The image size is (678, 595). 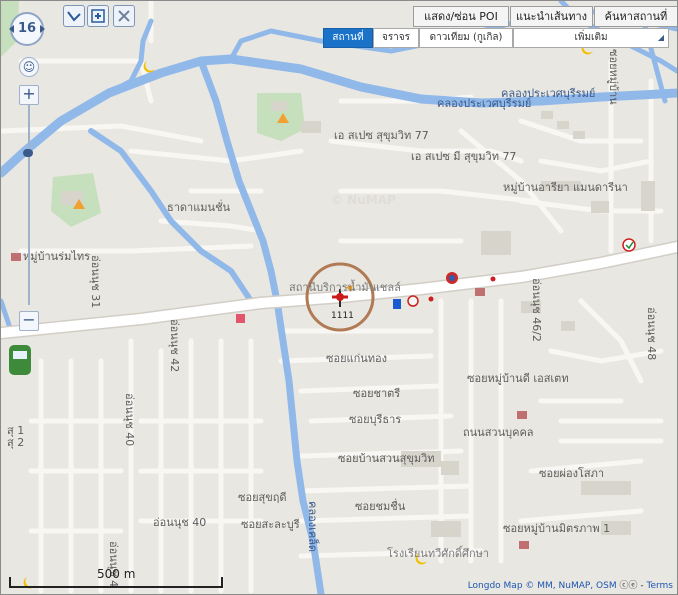 I want to click on label-onnut-40-vertical: อ่อนนุช 40, so click(x=129, y=420).